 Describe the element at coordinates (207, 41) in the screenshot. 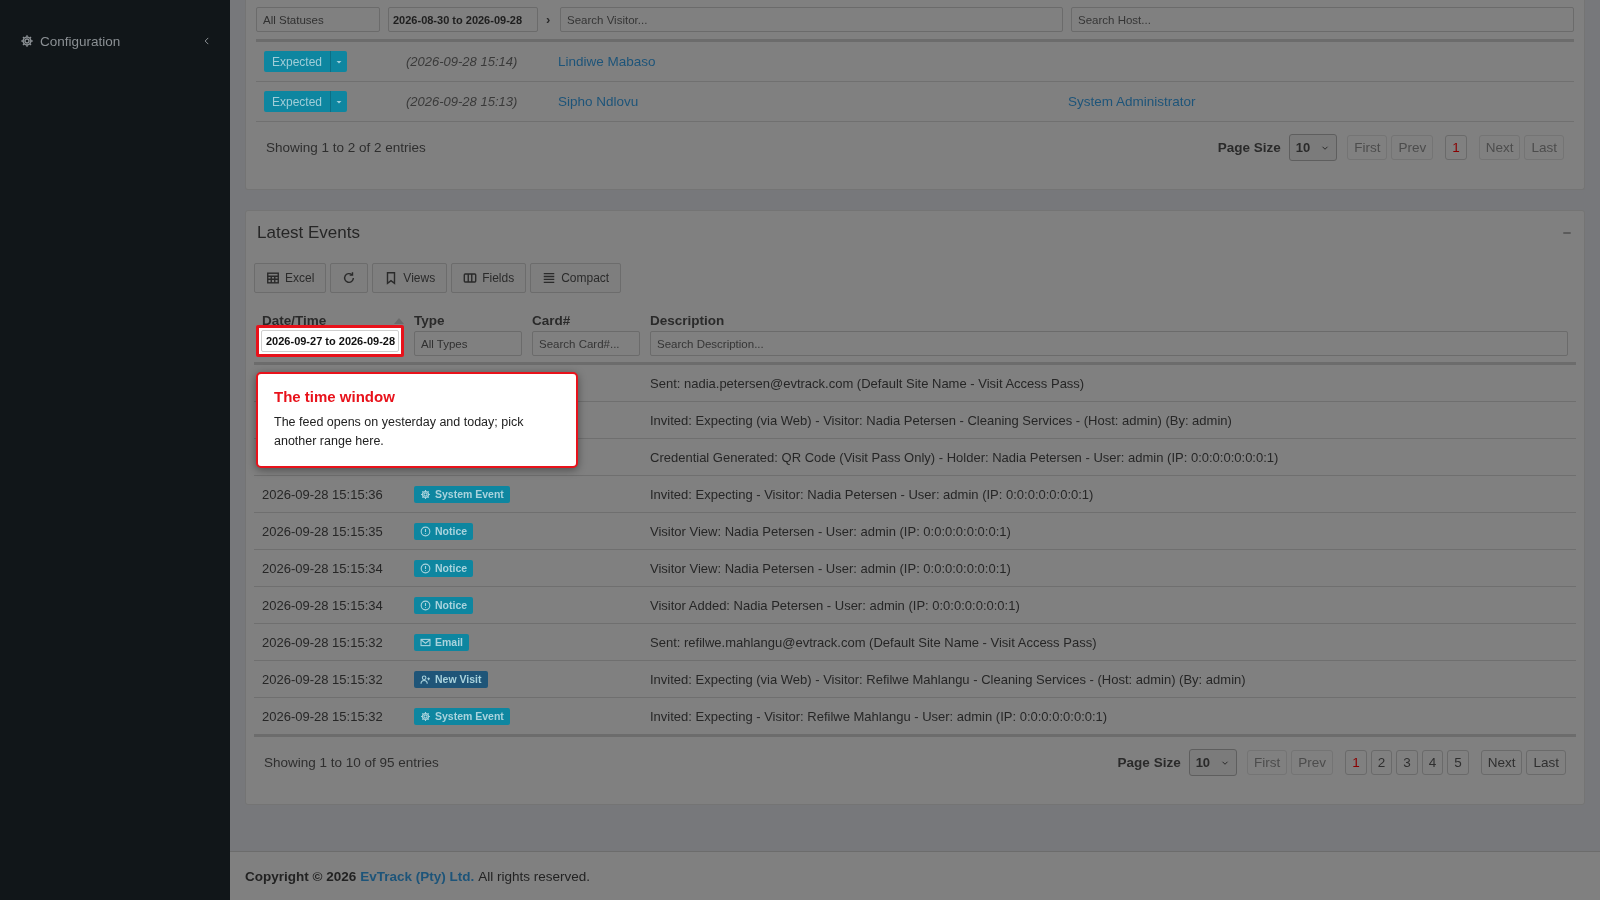

I see `chevron-left-icon` at that location.